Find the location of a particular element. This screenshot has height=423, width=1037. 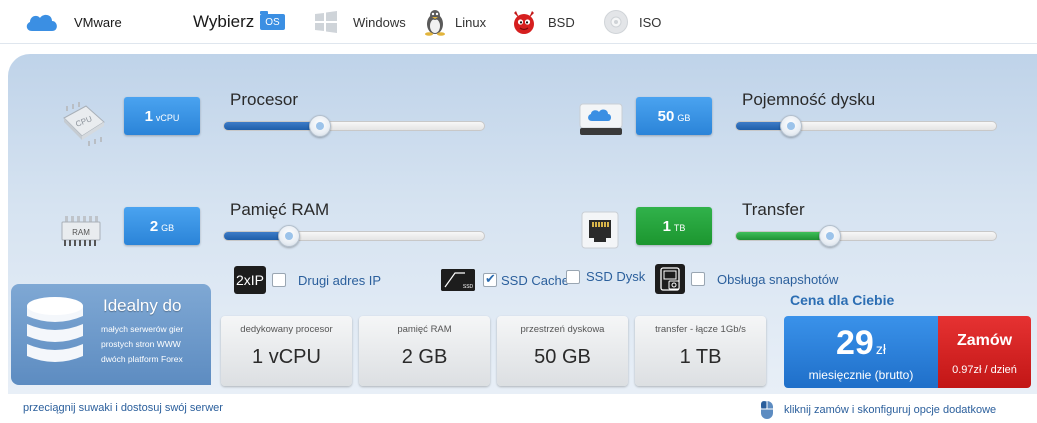

disk-value-box: 50 GB is located at coordinates (674, 116).